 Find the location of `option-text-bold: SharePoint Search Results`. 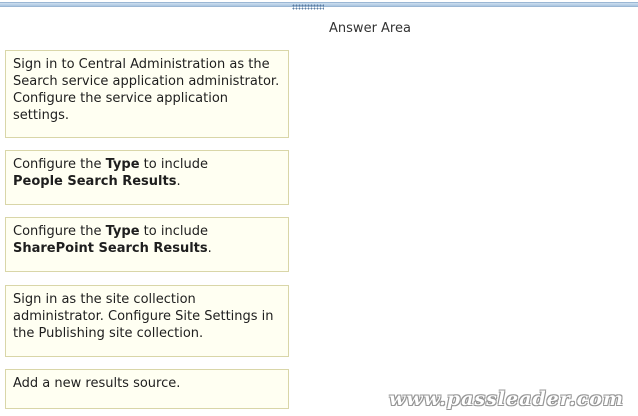

option-text-bold: SharePoint Search Results is located at coordinates (110, 248).